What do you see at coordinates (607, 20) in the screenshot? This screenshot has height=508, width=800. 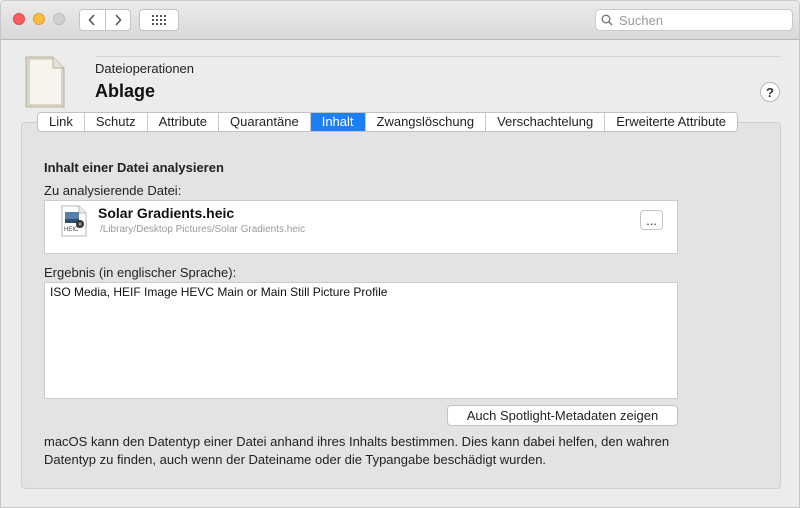 I see `search-icon` at bounding box center [607, 20].